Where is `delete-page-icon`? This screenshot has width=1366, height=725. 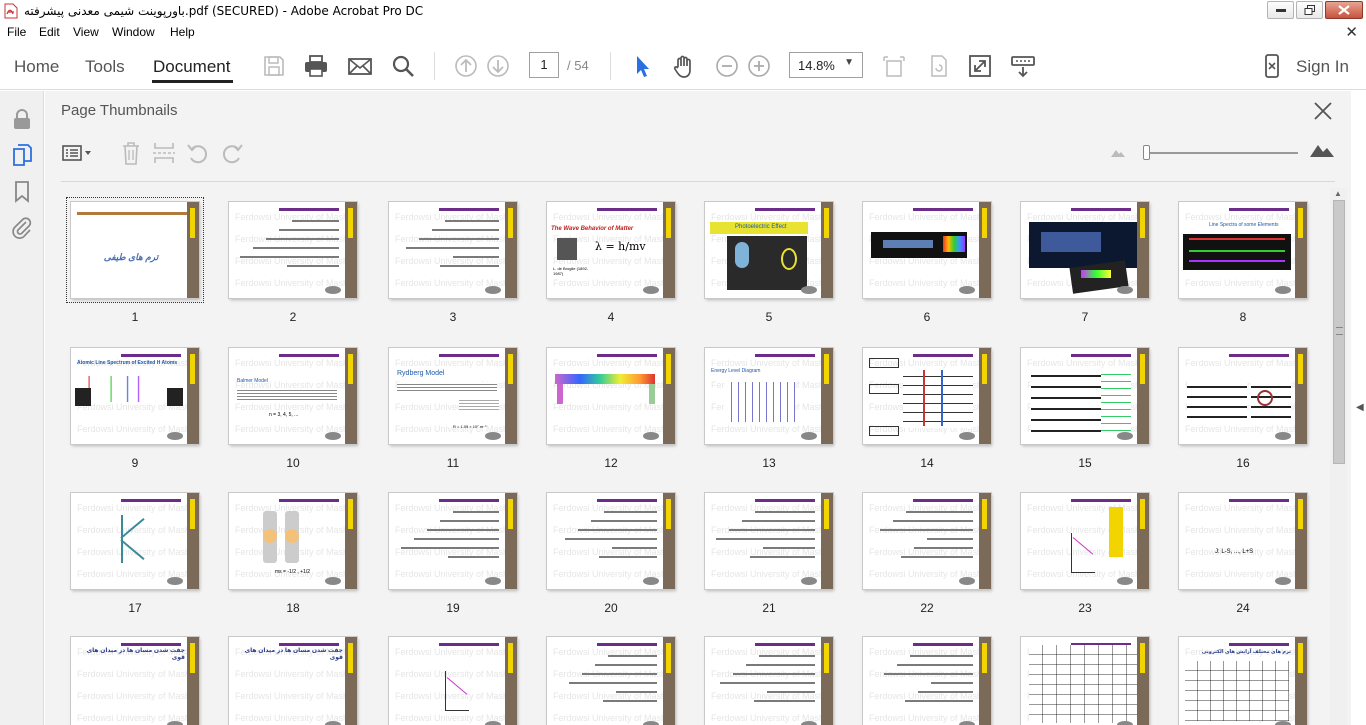 delete-page-icon is located at coordinates (131, 153).